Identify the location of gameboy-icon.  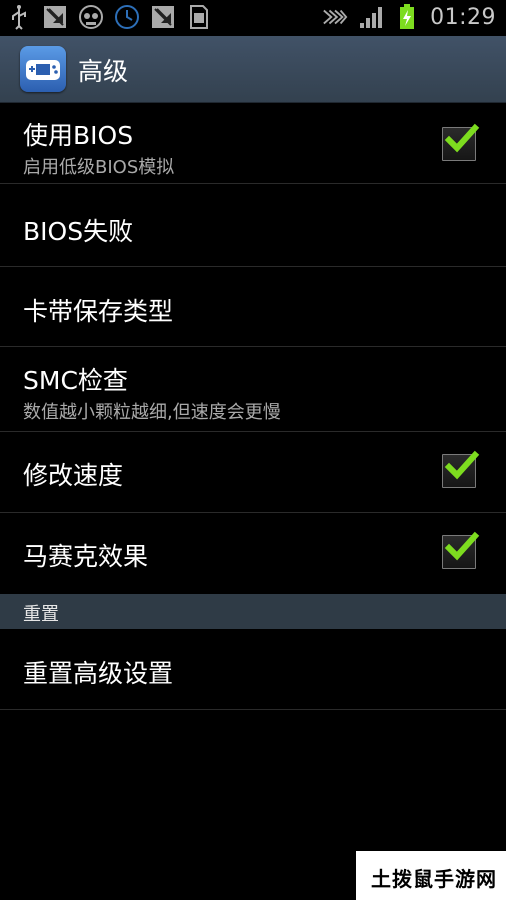
(43, 70).